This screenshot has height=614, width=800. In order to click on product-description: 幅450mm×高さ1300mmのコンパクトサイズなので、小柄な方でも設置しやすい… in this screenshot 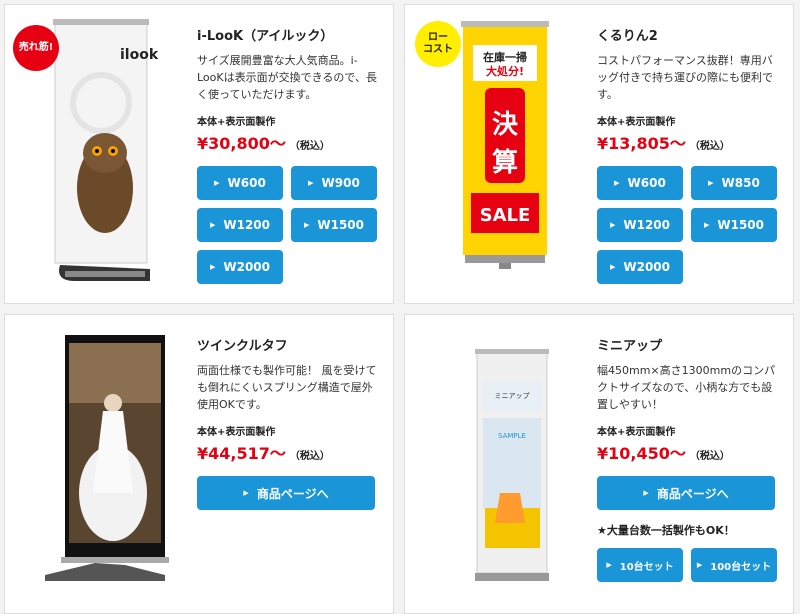, I will do `click(686, 387)`.